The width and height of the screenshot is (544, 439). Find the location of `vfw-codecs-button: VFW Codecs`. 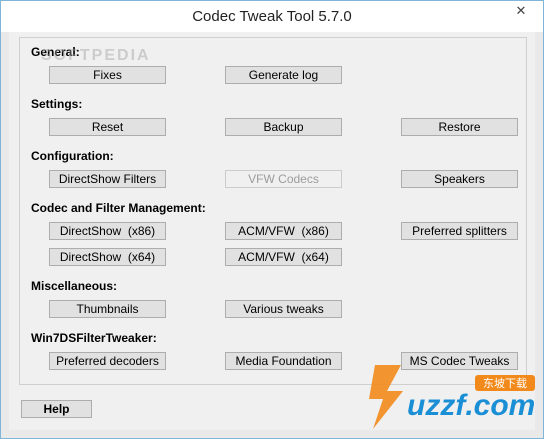

vfw-codecs-button: VFW Codecs is located at coordinates (283, 179).